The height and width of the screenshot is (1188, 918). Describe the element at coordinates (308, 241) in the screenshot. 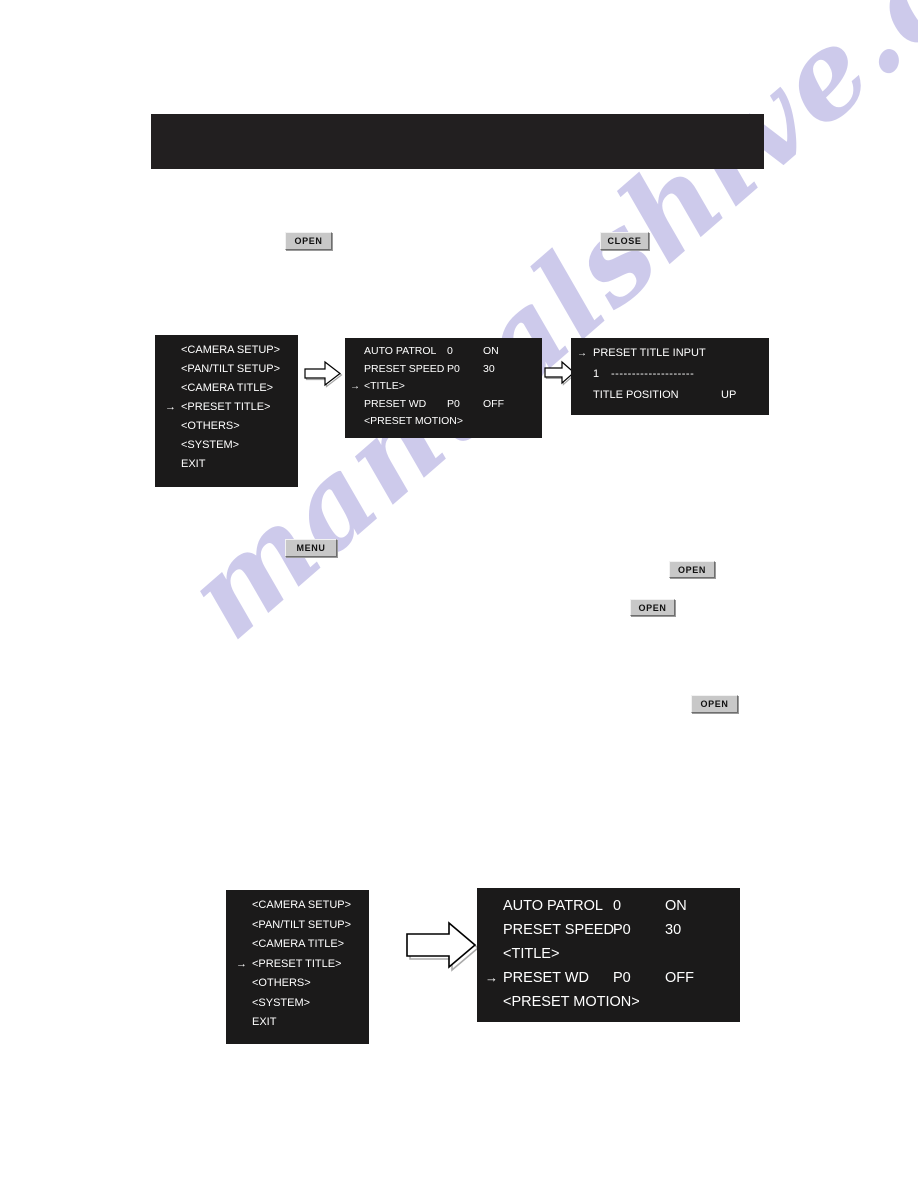

I see `open-button-step1: OPEN` at that location.